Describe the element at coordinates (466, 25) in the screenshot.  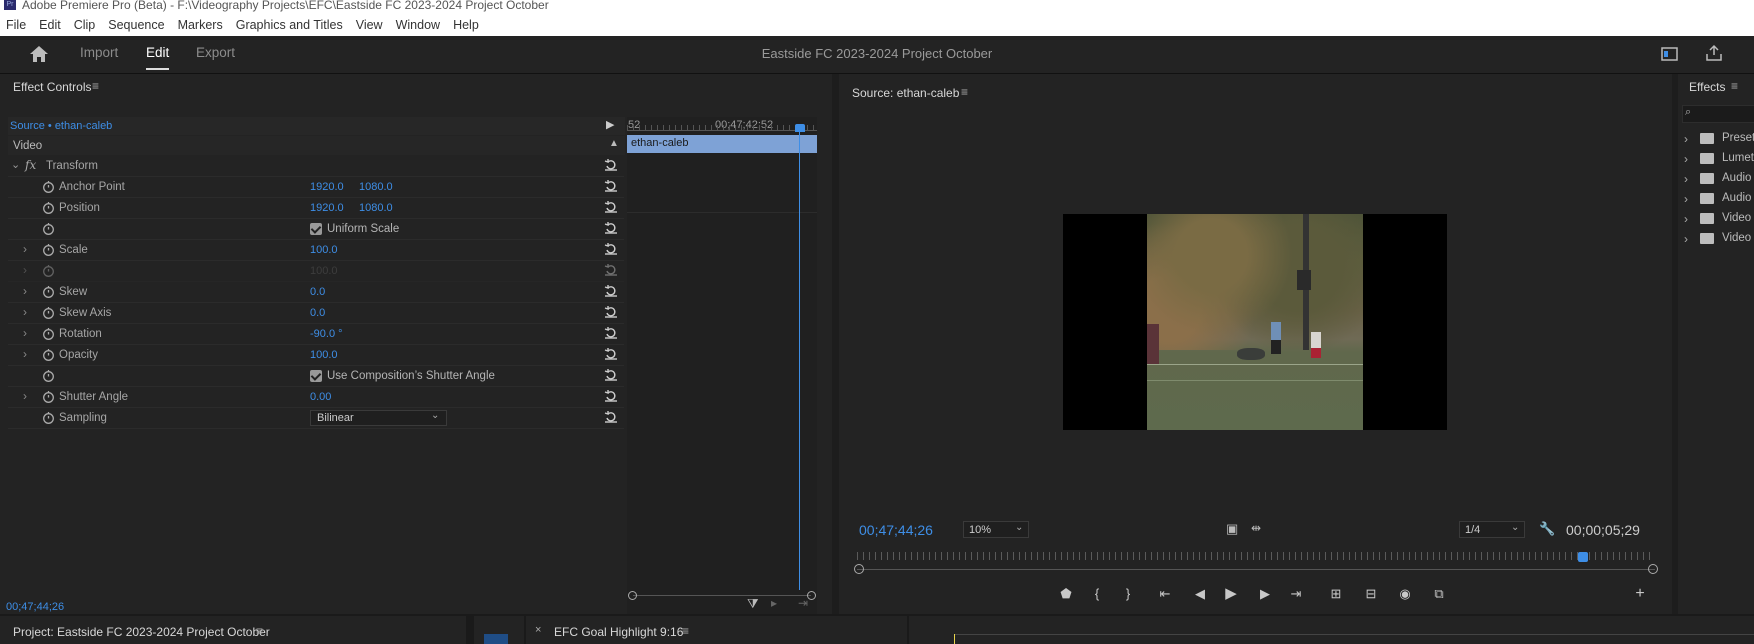
I see `menu-help: Help` at that location.